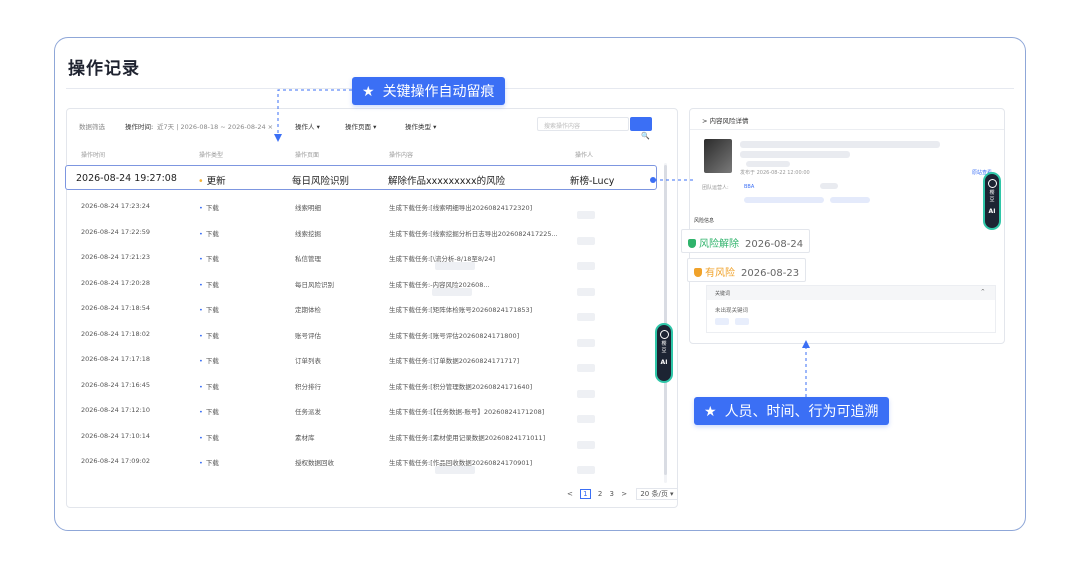 The height and width of the screenshot is (567, 1080). What do you see at coordinates (278, 138) in the screenshot?
I see `arrow-head-down` at bounding box center [278, 138].